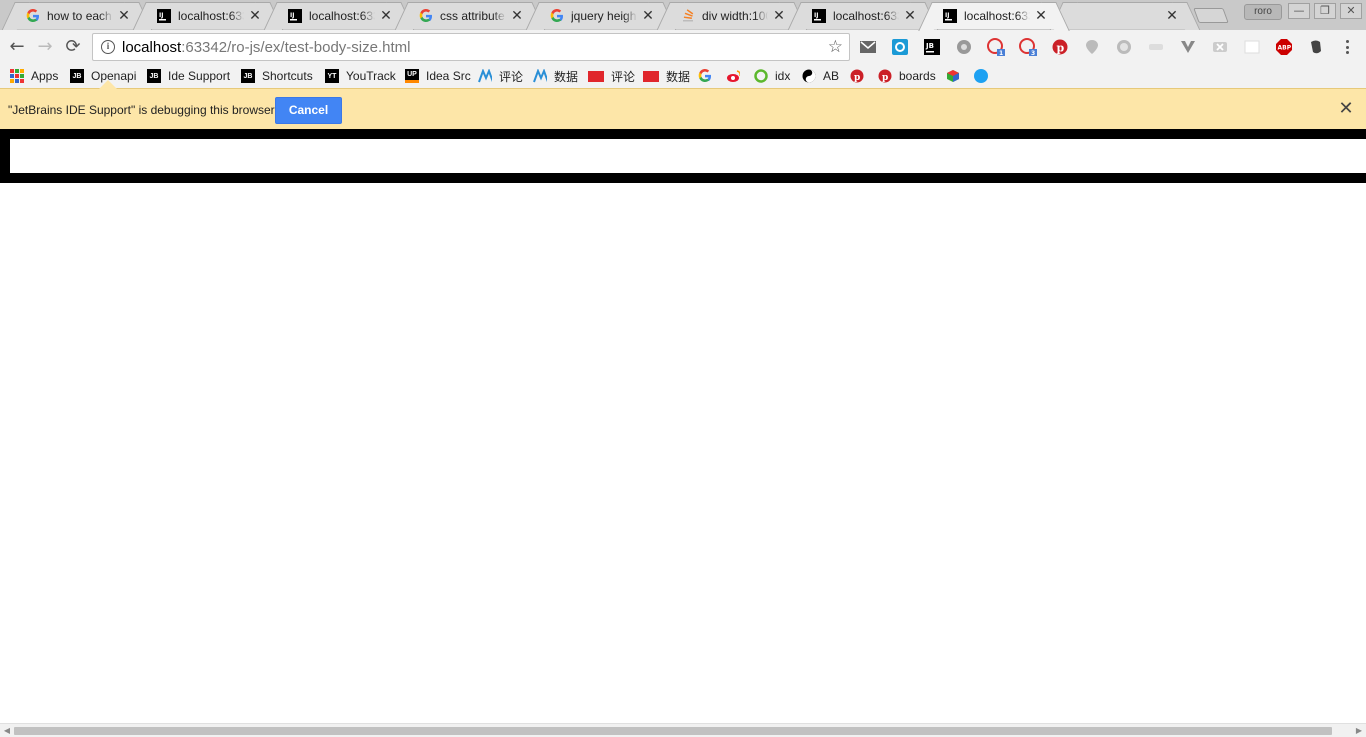 The image size is (1366, 737). What do you see at coordinates (555, 76) in the screenshot?
I see `bookmark-data: 数据` at bounding box center [555, 76].